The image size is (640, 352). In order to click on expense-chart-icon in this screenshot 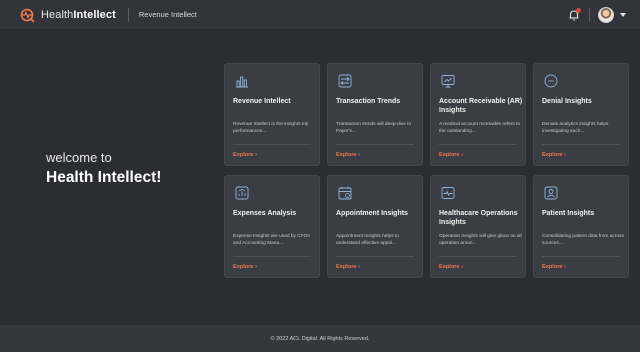, I will do `click(242, 193)`.